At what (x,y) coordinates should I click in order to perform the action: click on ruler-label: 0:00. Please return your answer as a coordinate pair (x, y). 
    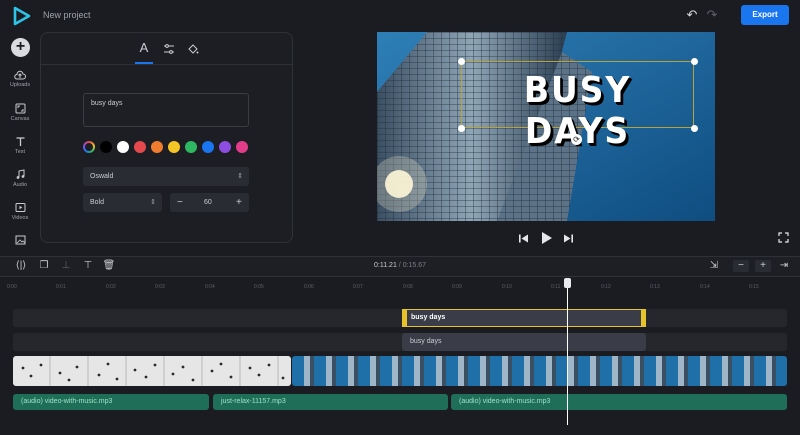
    Looking at the image, I should click on (12, 287).